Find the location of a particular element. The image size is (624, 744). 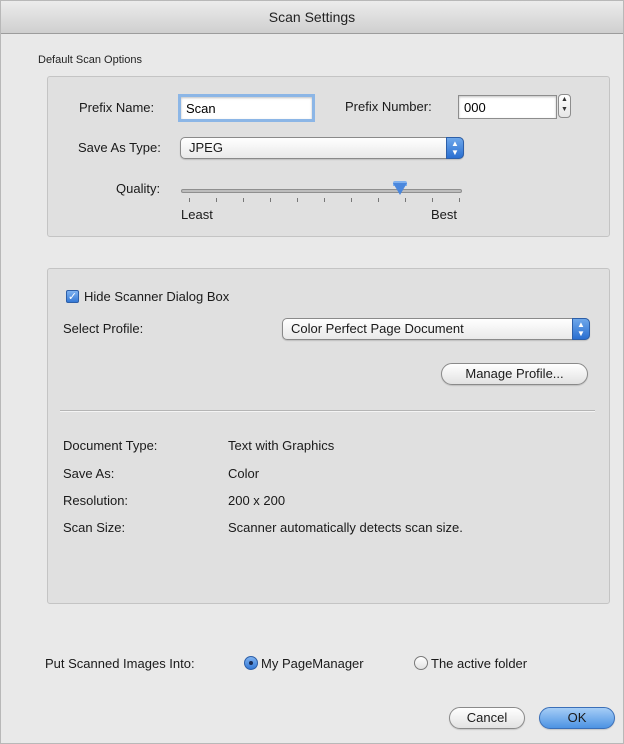

save-as-type-select: JPEG ▲ ▼ is located at coordinates (322, 148).